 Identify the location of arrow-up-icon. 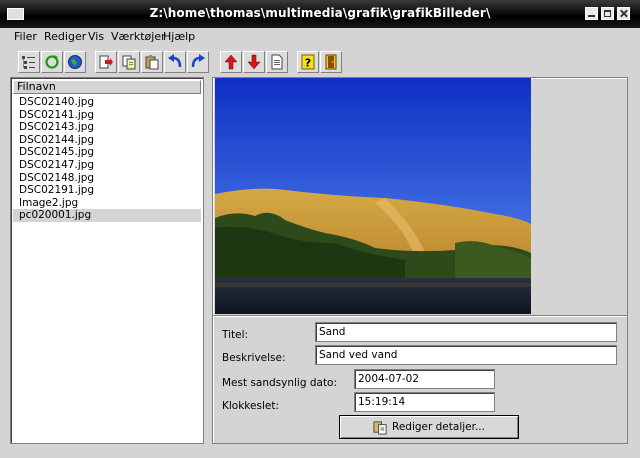
(231, 62).